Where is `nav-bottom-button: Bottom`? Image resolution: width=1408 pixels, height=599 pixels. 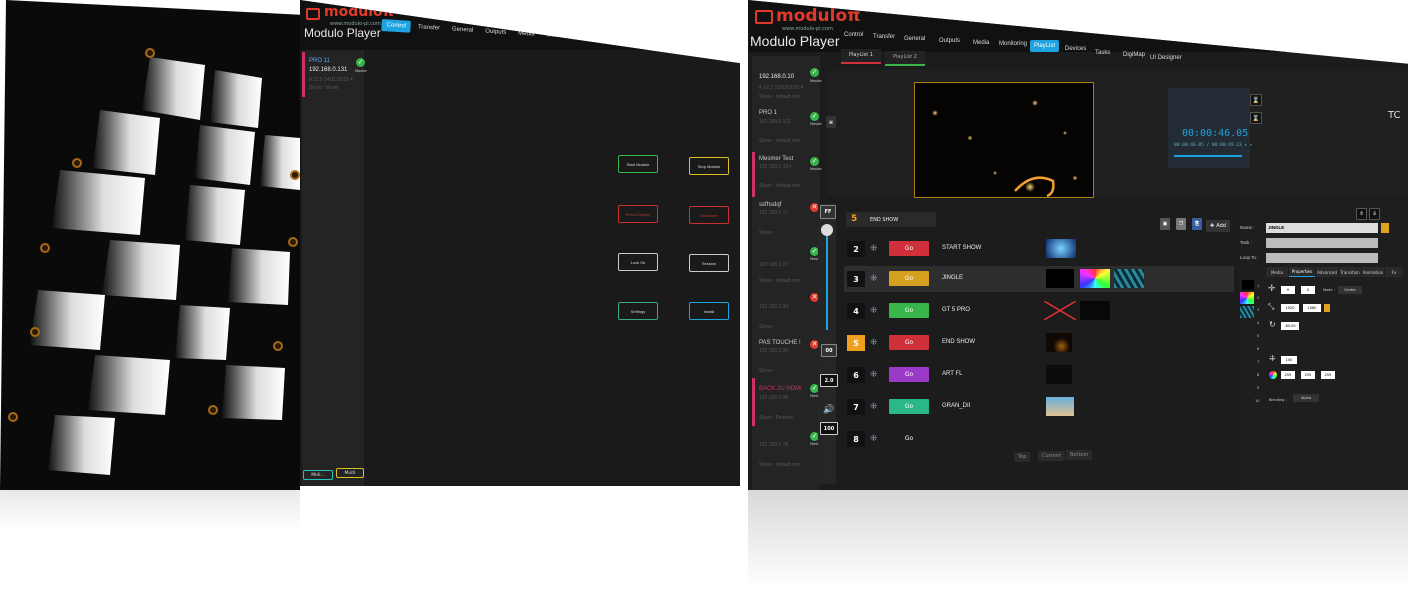
nav-bottom-button: Bottom is located at coordinates (1079, 455).